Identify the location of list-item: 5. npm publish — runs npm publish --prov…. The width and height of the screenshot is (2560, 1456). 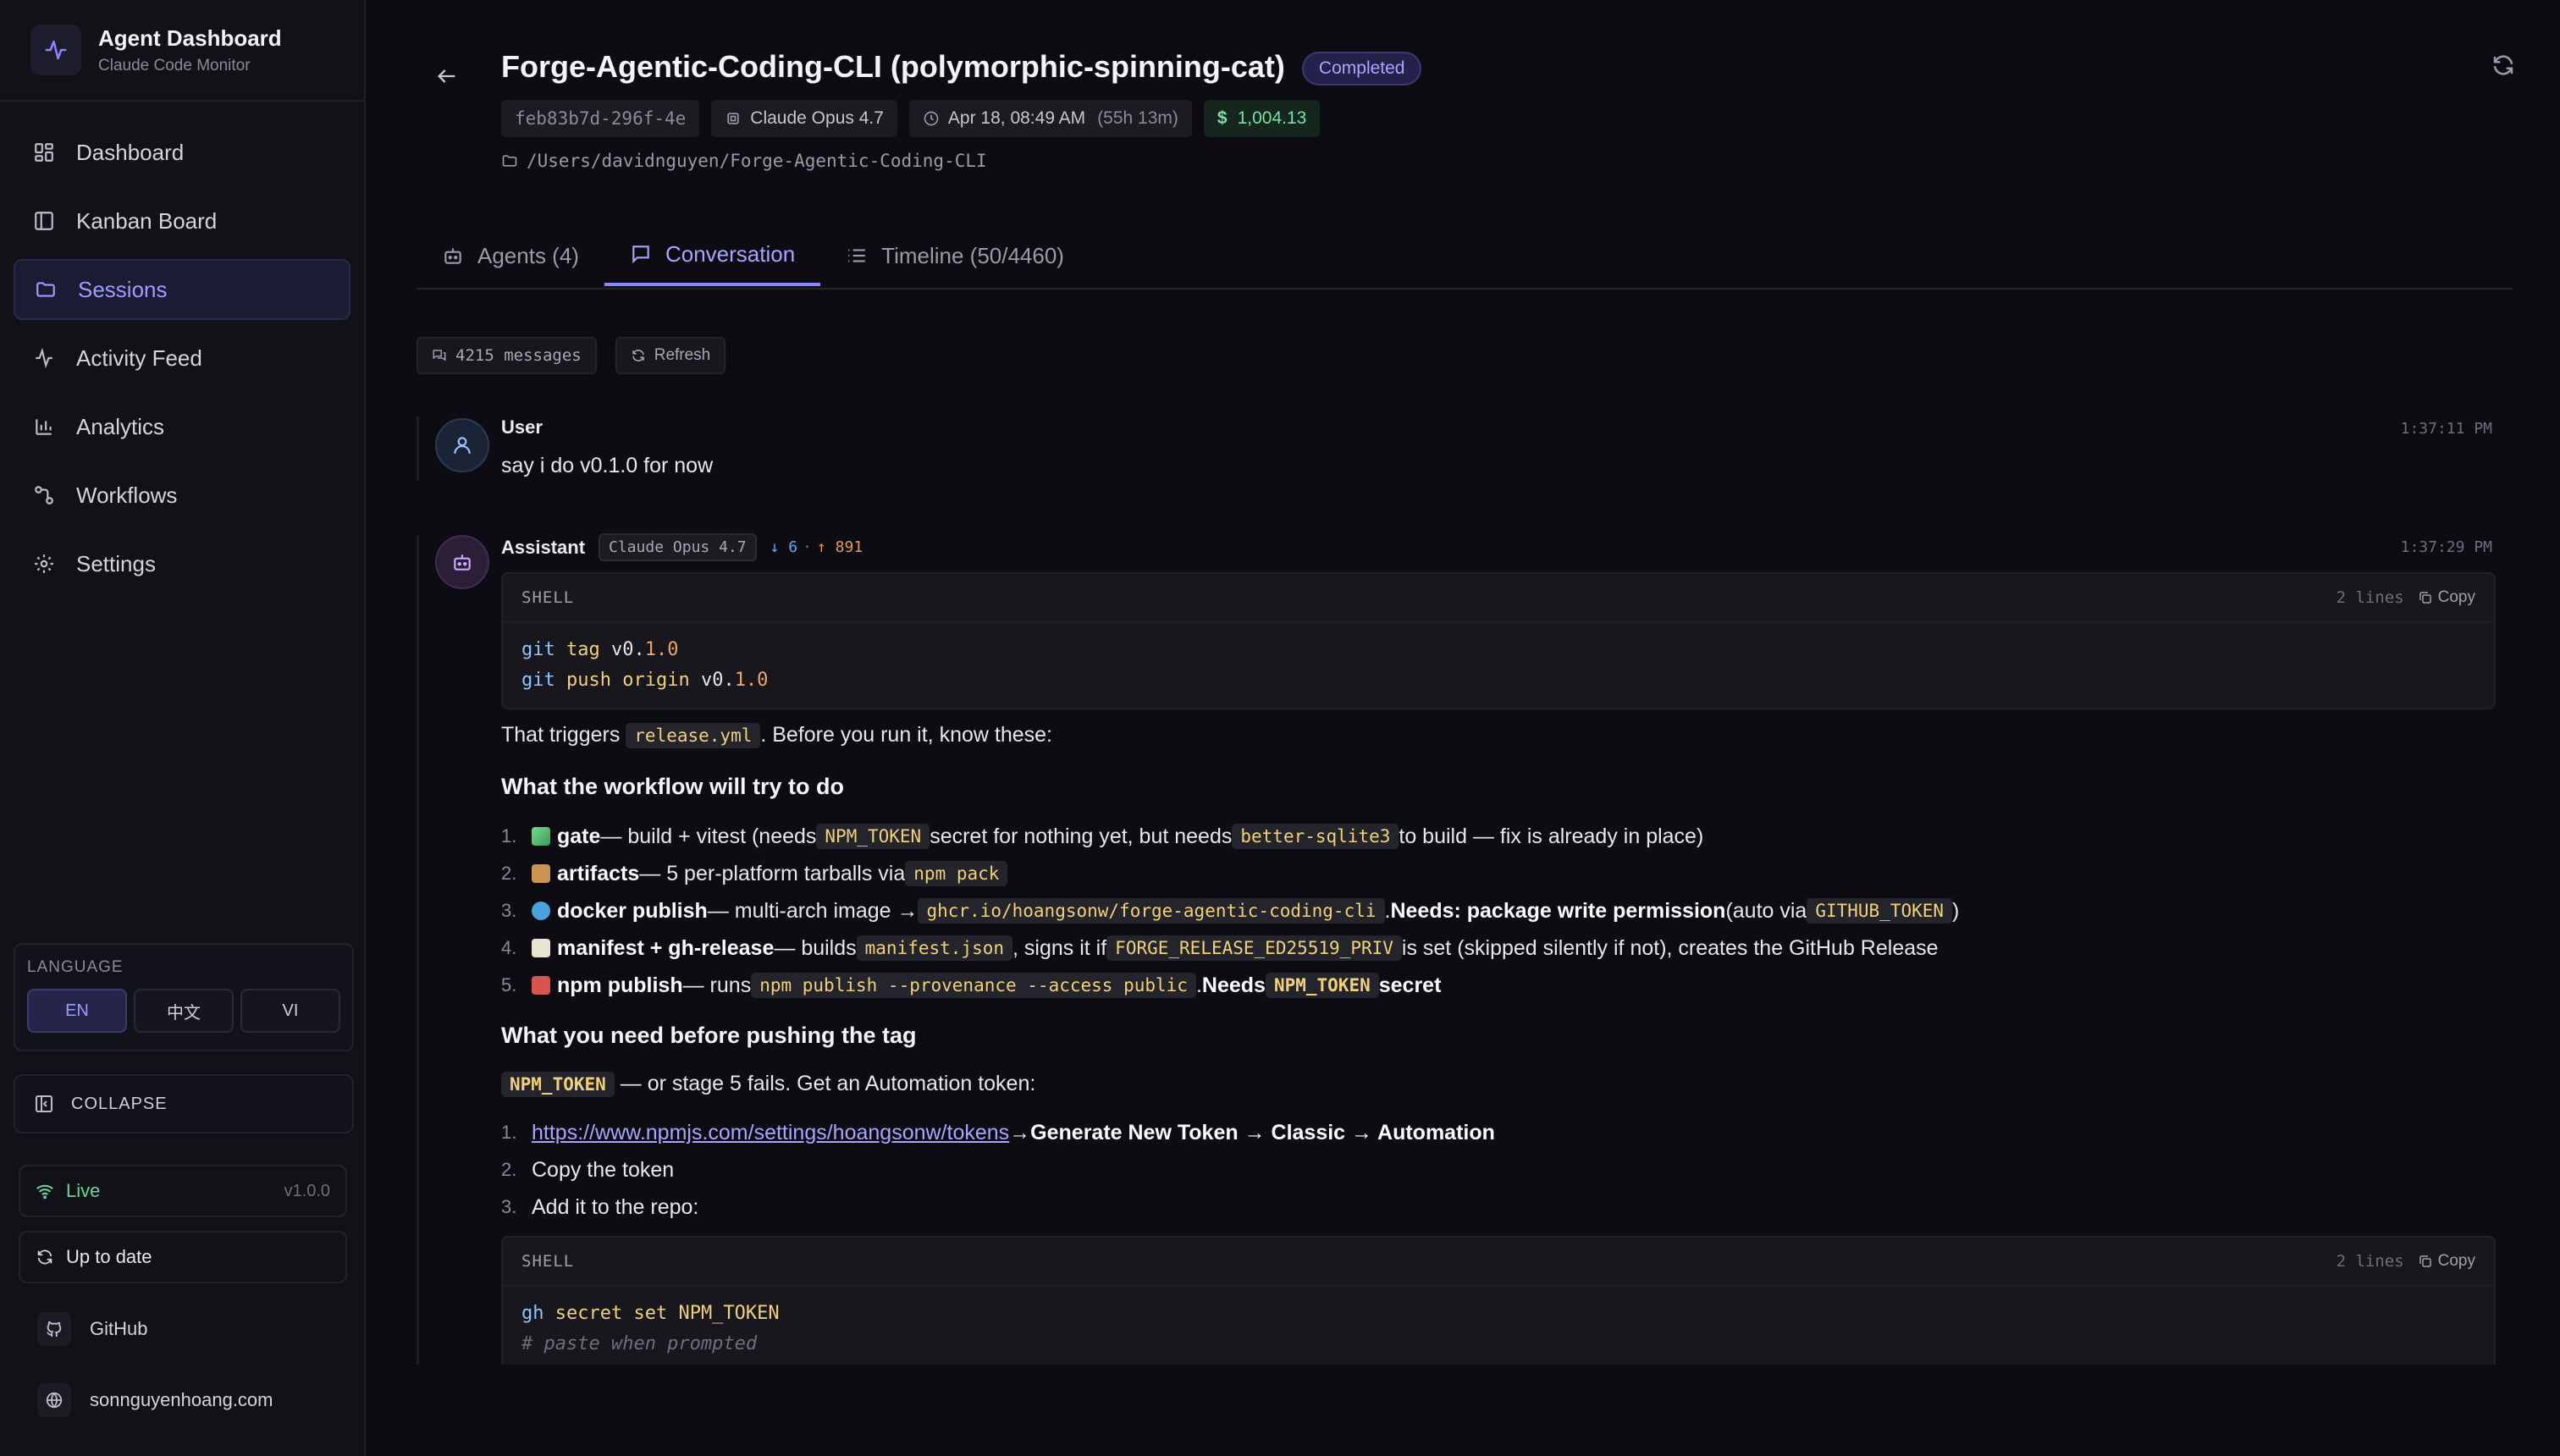
(971, 985).